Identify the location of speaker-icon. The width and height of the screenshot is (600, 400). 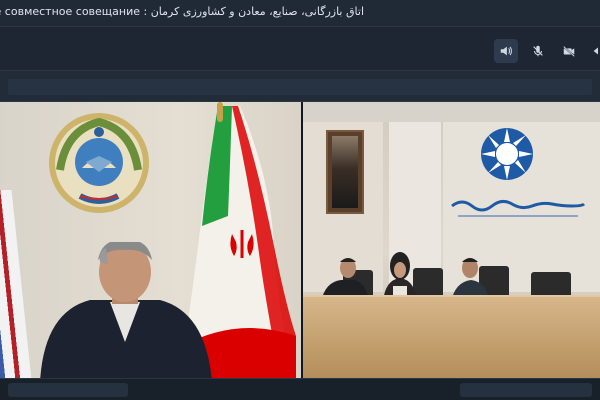
(506, 51).